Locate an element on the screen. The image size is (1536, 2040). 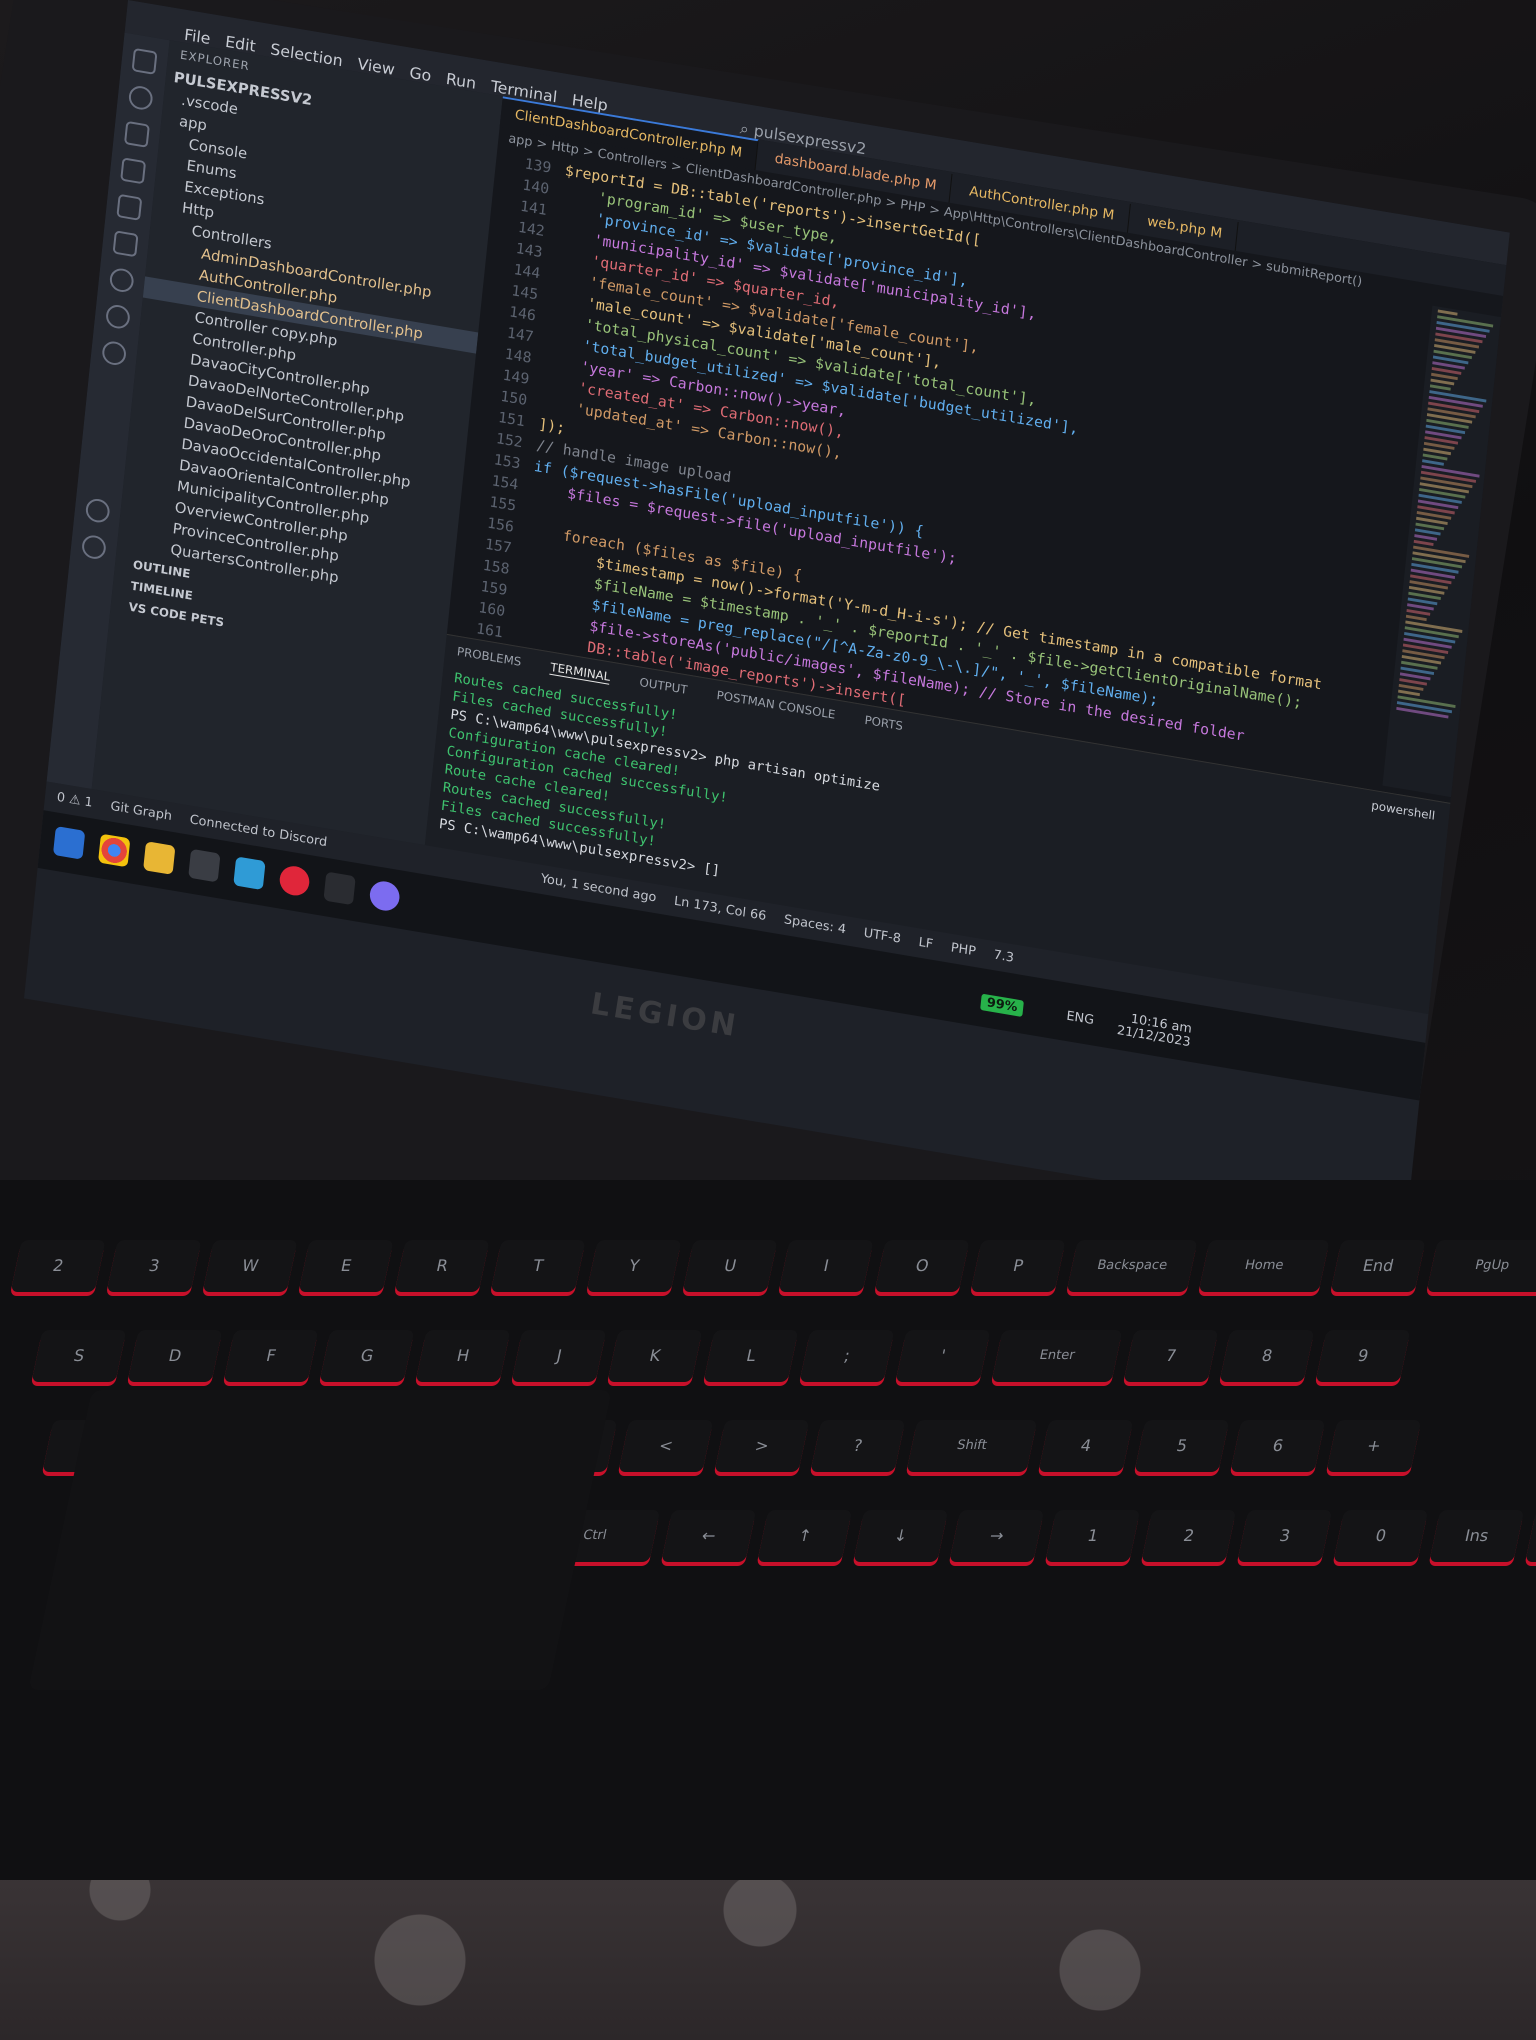
keyboard-key: Ins is located at coordinates (1477, 1536).